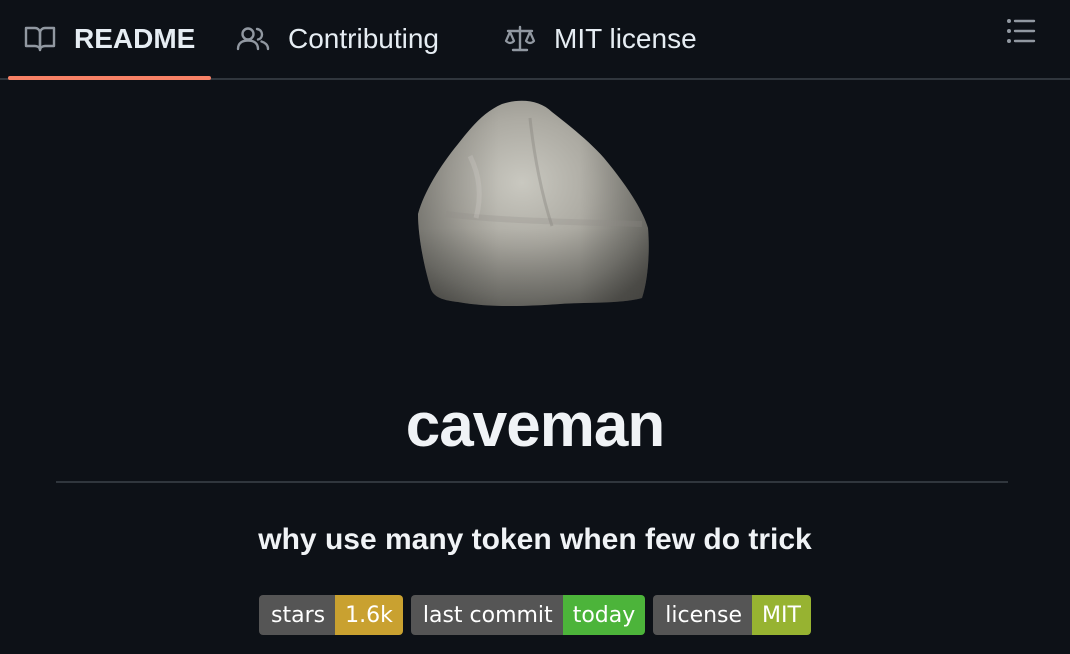 This screenshot has height=654, width=1070. I want to click on last-commit-badge: last commit today, so click(528, 615).